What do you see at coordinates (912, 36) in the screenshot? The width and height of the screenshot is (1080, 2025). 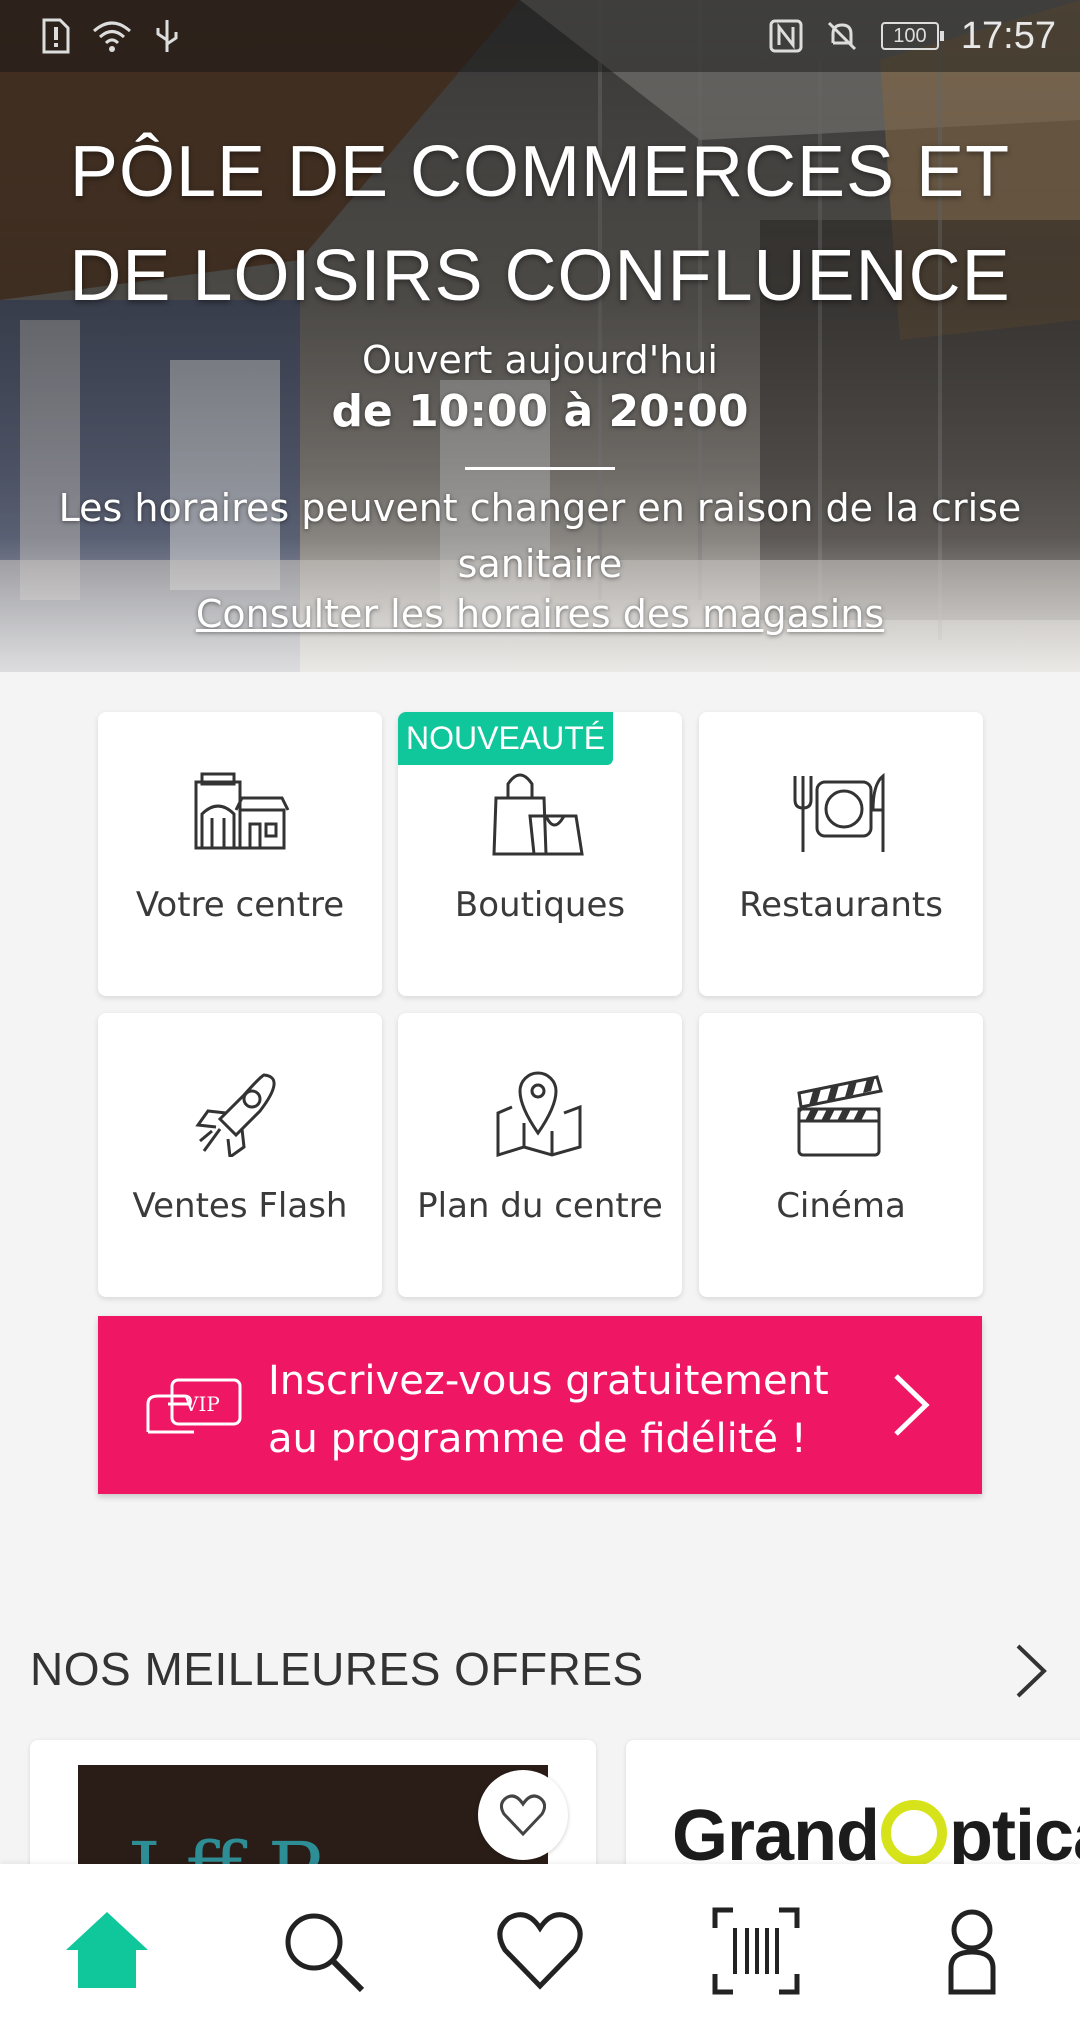 I see `battery-icon: 100` at bounding box center [912, 36].